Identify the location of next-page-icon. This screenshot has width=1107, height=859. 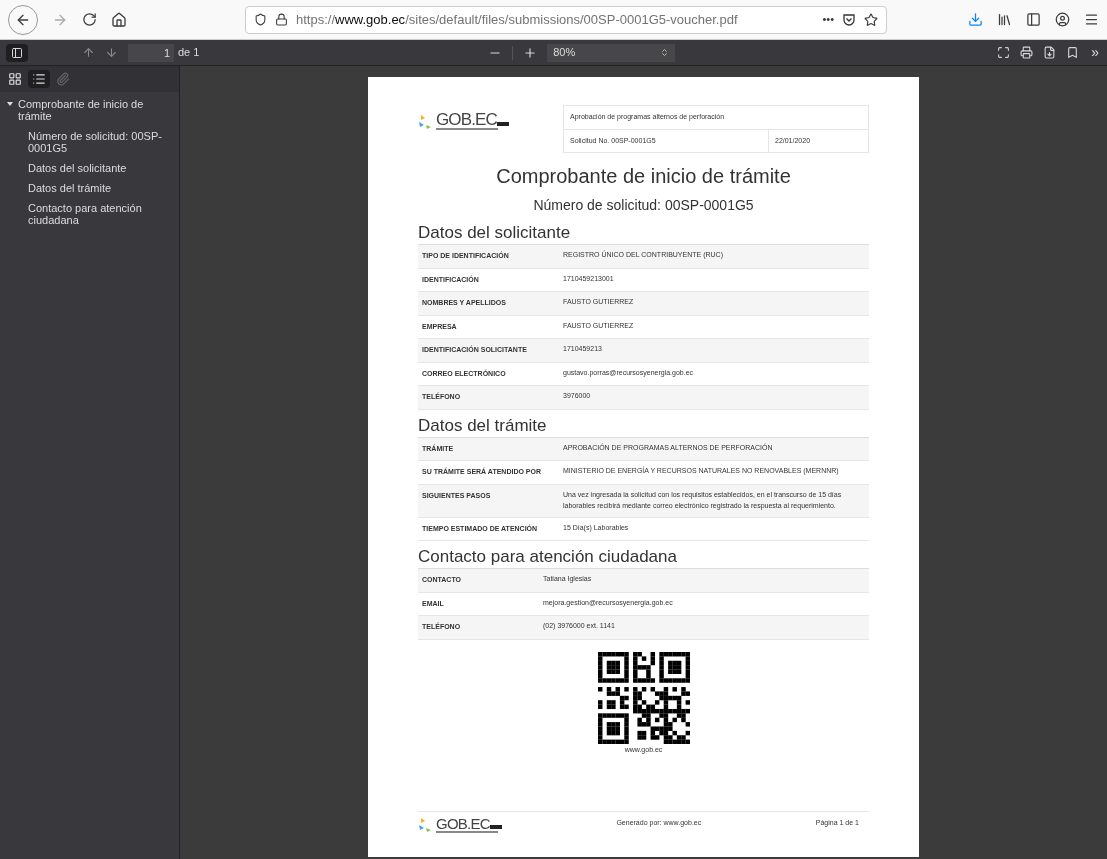
(111, 52).